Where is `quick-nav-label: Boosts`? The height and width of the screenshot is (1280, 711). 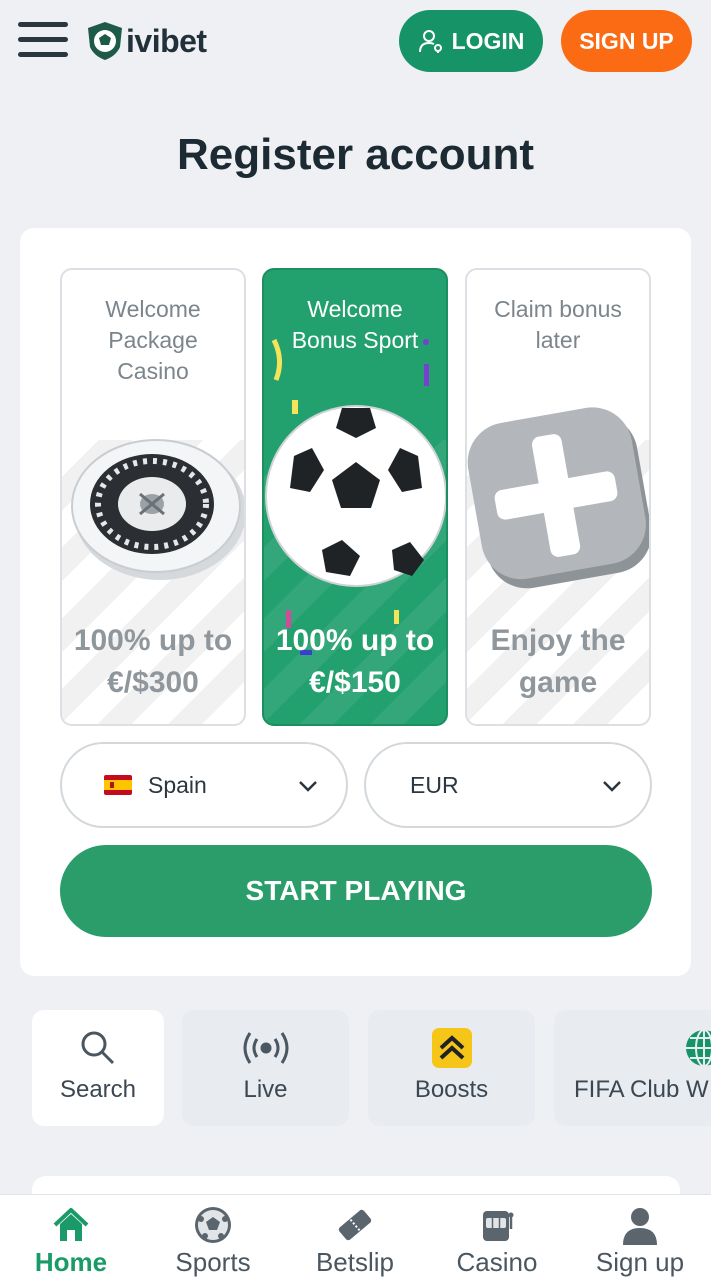 quick-nav-label: Boosts is located at coordinates (451, 1089).